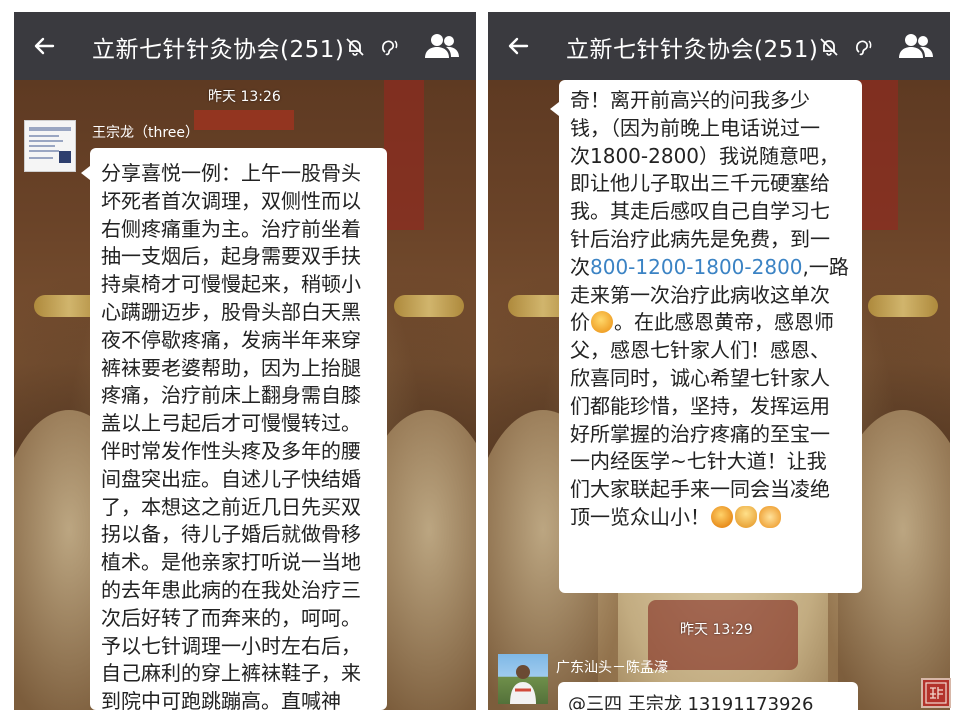 This screenshot has height=721, width=962. What do you see at coordinates (700, 238) in the screenshot?
I see `message-line: 针后治疗此病先是免费，到一` at bounding box center [700, 238].